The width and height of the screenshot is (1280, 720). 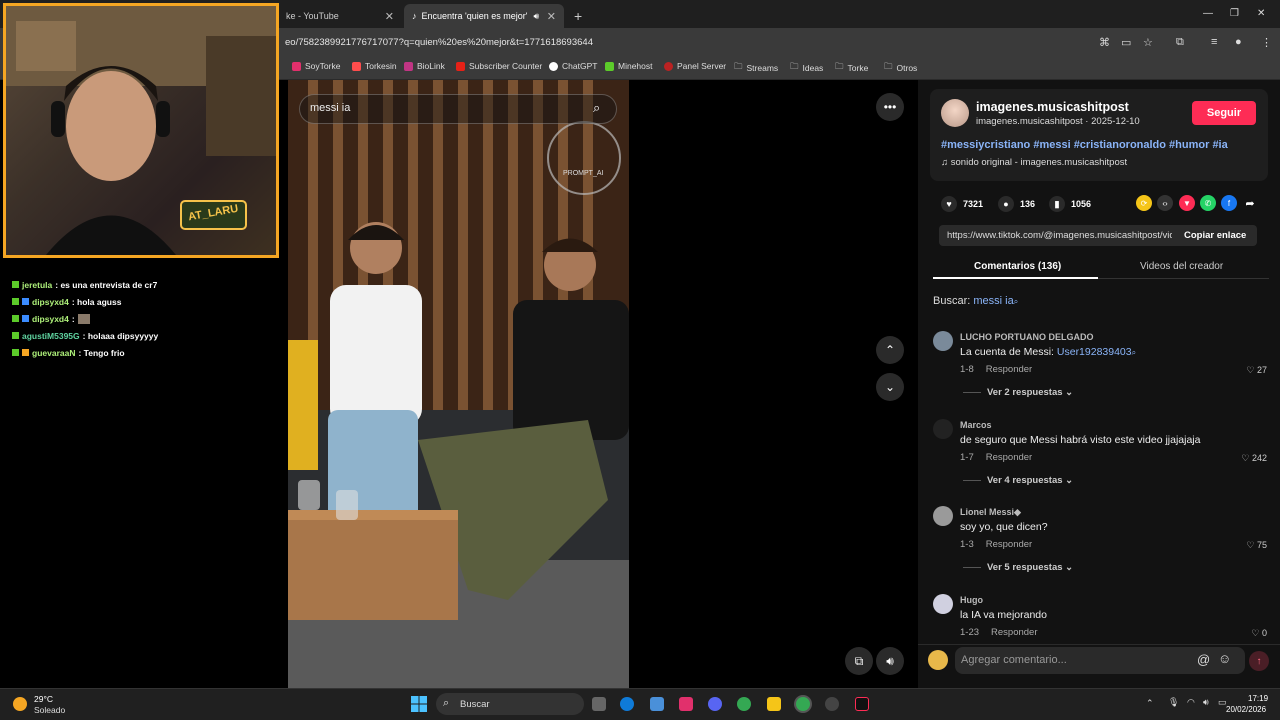 I want to click on volume-icon: 🔊︎, so click(x=1206, y=702).